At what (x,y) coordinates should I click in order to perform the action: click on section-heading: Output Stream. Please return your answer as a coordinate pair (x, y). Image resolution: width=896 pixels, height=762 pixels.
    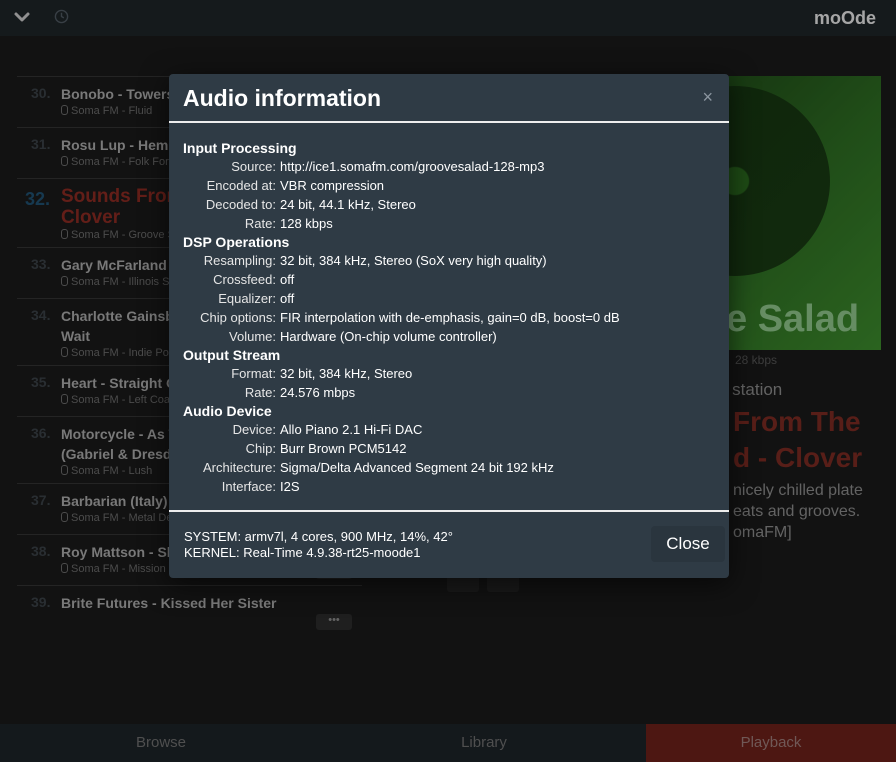
    Looking at the image, I should click on (232, 355).